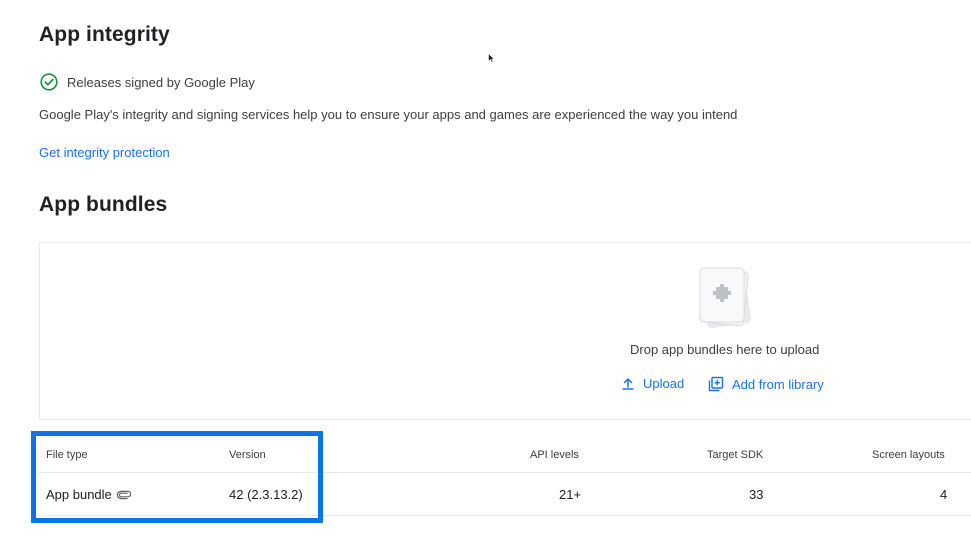  Describe the element at coordinates (756, 494) in the screenshot. I see `target-sdk-value: 33` at that location.